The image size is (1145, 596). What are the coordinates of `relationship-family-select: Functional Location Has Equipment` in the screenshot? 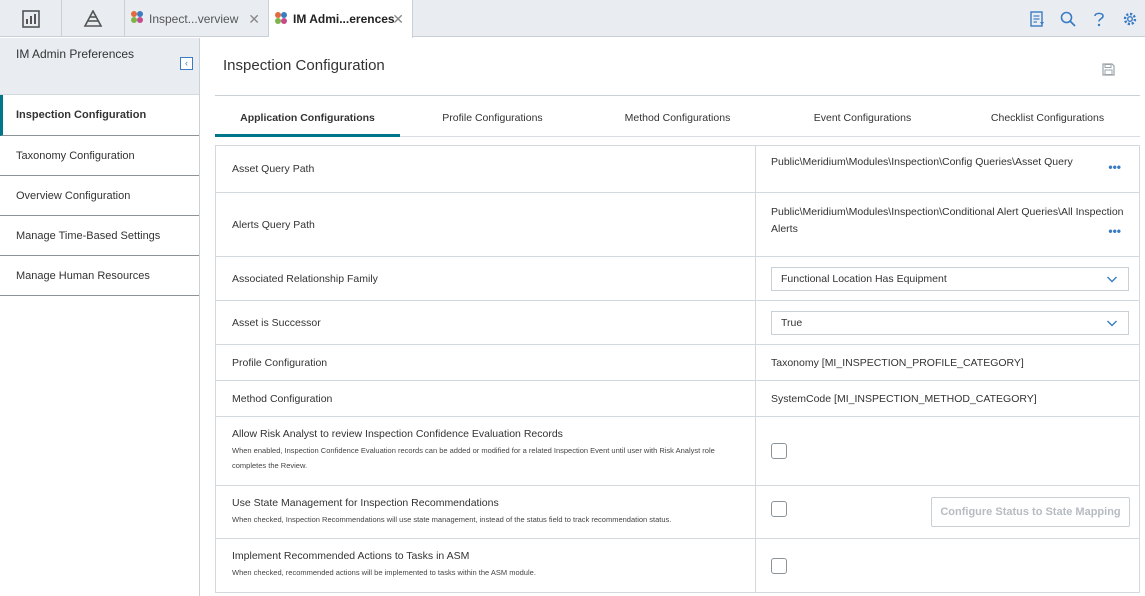 It's located at (950, 278).